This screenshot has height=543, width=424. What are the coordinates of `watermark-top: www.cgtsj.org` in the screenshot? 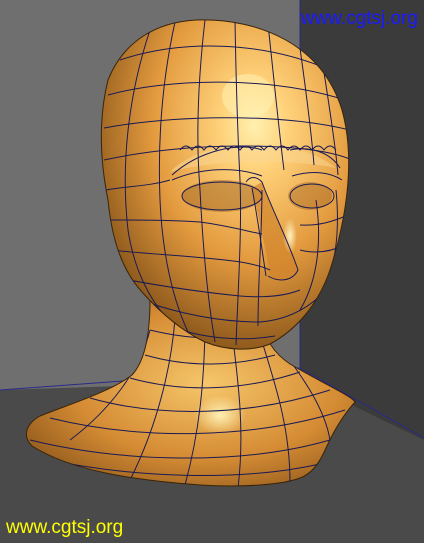 It's located at (359, 18).